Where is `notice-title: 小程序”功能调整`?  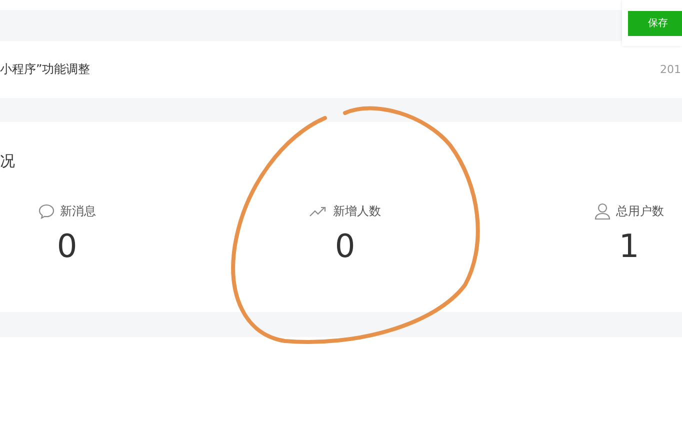 notice-title: 小程序”功能调整 is located at coordinates (45, 69).